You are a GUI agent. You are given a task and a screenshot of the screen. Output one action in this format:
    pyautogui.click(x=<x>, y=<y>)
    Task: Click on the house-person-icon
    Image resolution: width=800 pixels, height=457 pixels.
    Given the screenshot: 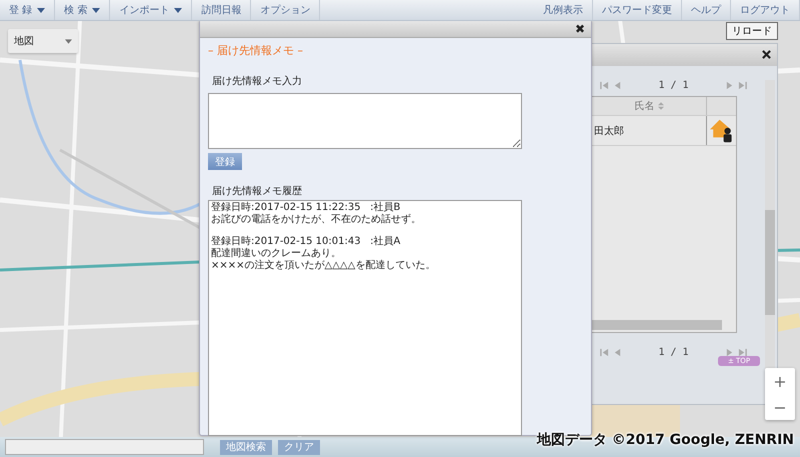 What is the action you would take?
    pyautogui.click(x=722, y=130)
    